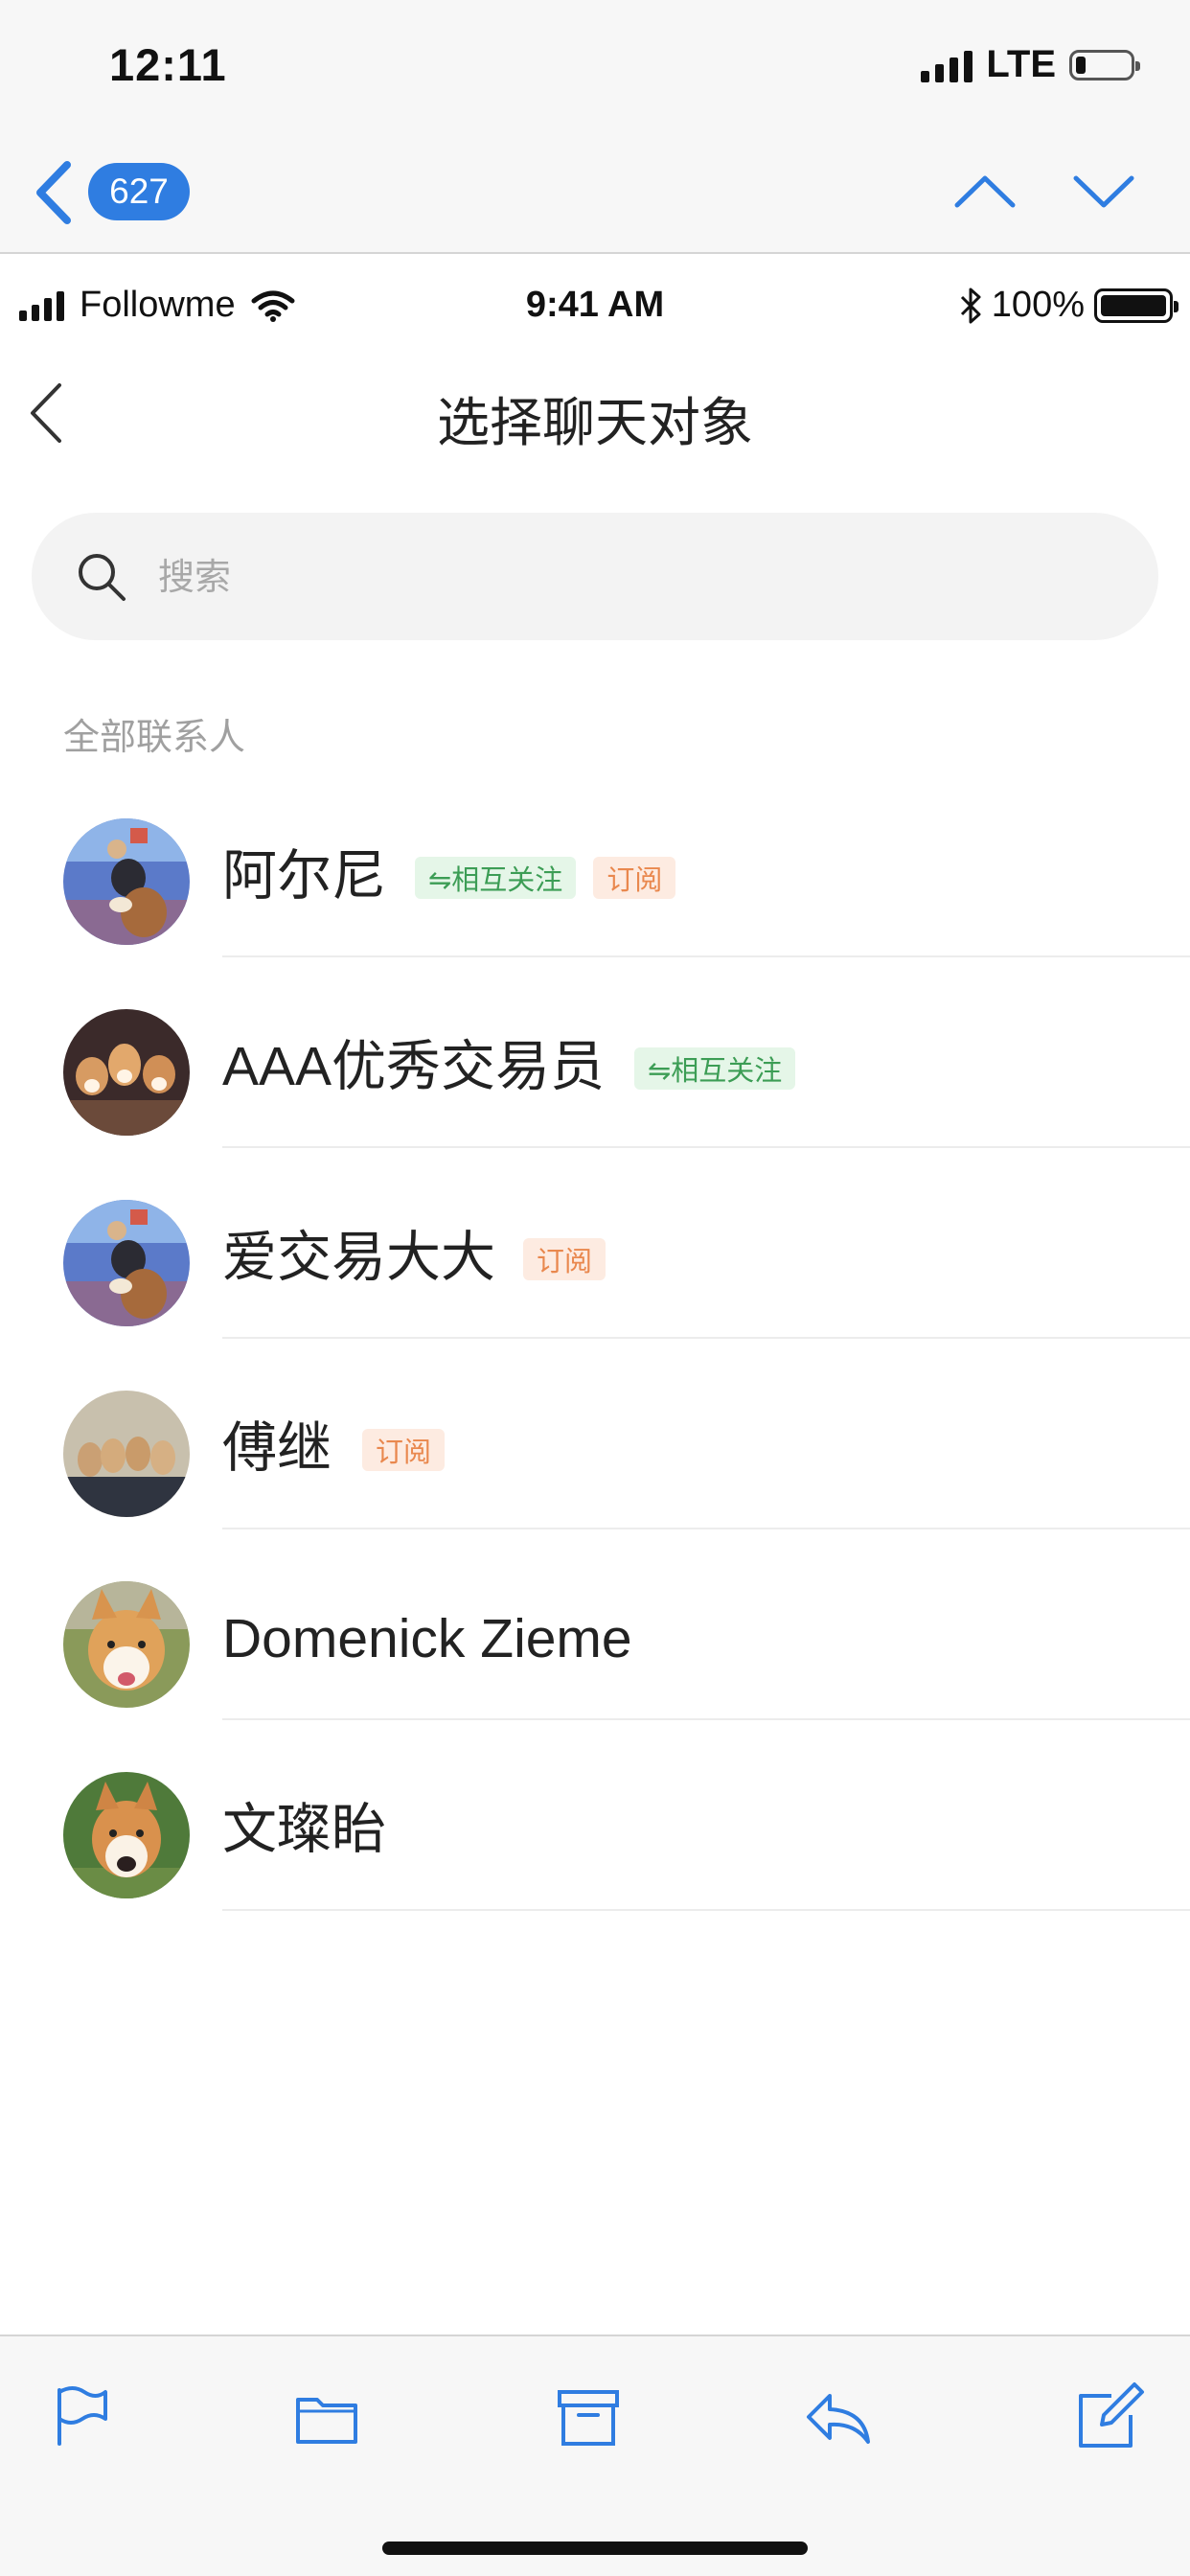  Describe the element at coordinates (1038, 305) in the screenshot. I see `battery-percentage: 100%` at that location.